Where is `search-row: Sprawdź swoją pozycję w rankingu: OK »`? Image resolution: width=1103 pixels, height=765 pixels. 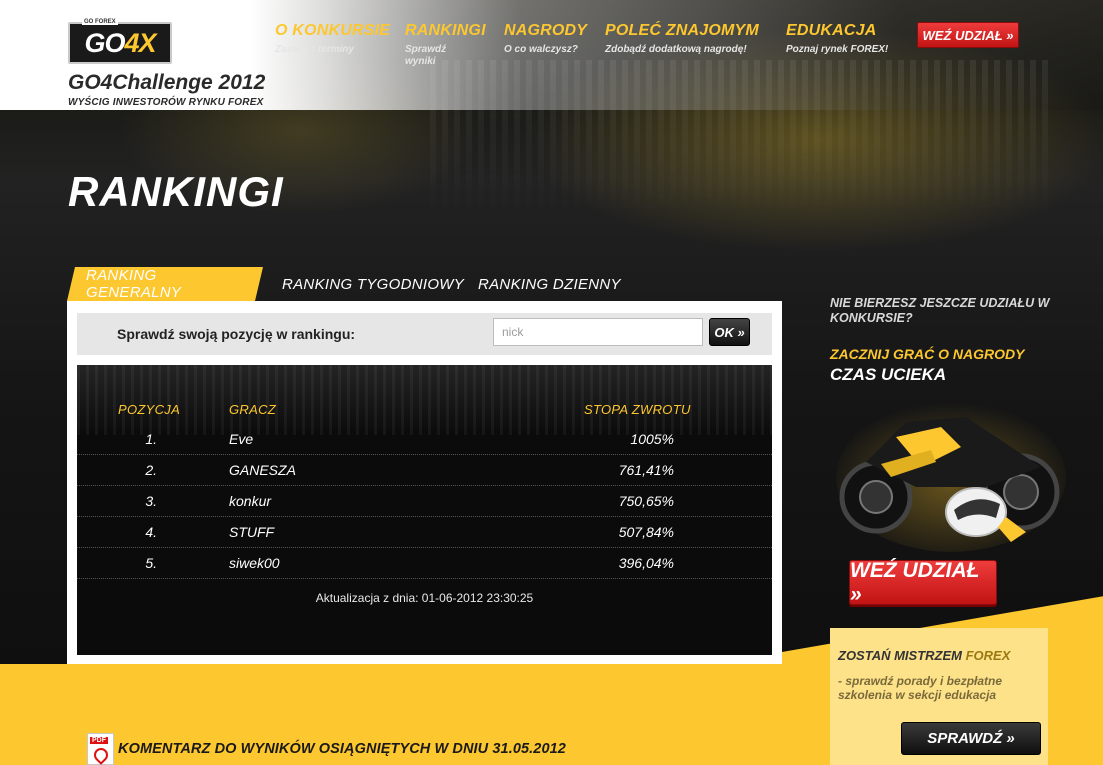 search-row: Sprawdź swoją pozycję w rankingu: OK » is located at coordinates (424, 334).